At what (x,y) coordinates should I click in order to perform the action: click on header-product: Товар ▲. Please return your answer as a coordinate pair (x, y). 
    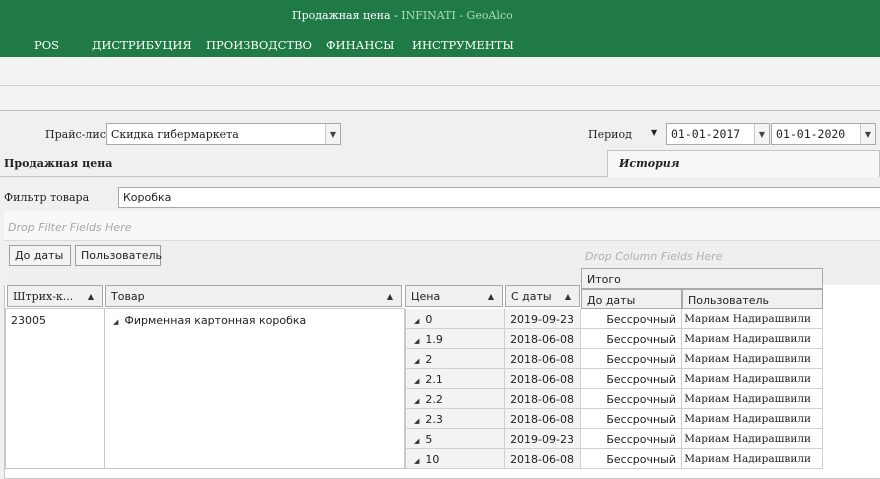
    Looking at the image, I should click on (253, 296).